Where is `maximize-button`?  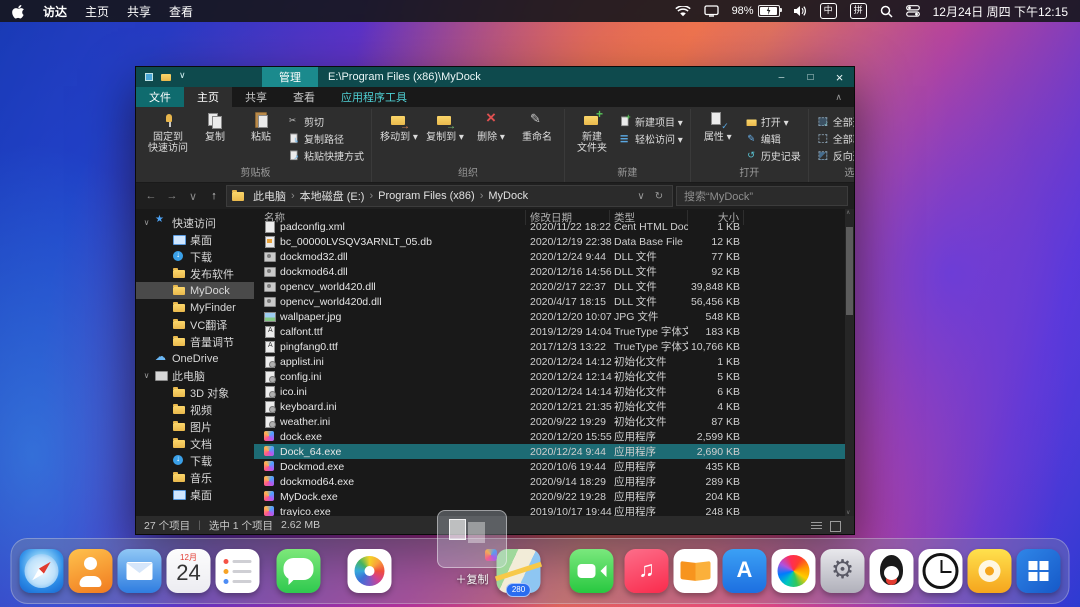
maximize-button is located at coordinates (810, 77).